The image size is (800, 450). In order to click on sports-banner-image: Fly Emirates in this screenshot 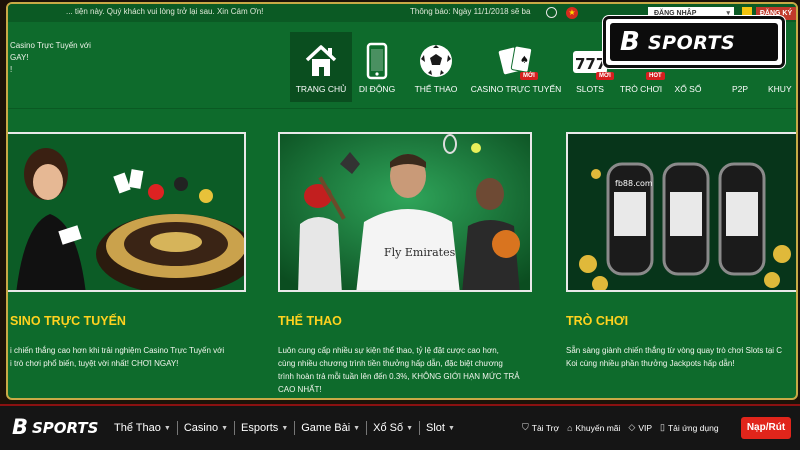, I will do `click(405, 212)`.